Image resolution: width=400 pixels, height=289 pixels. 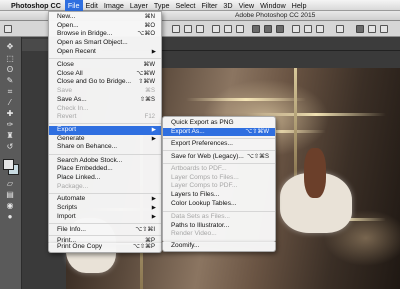 I want to click on eraser-icon: ▱, so click(x=10, y=184).